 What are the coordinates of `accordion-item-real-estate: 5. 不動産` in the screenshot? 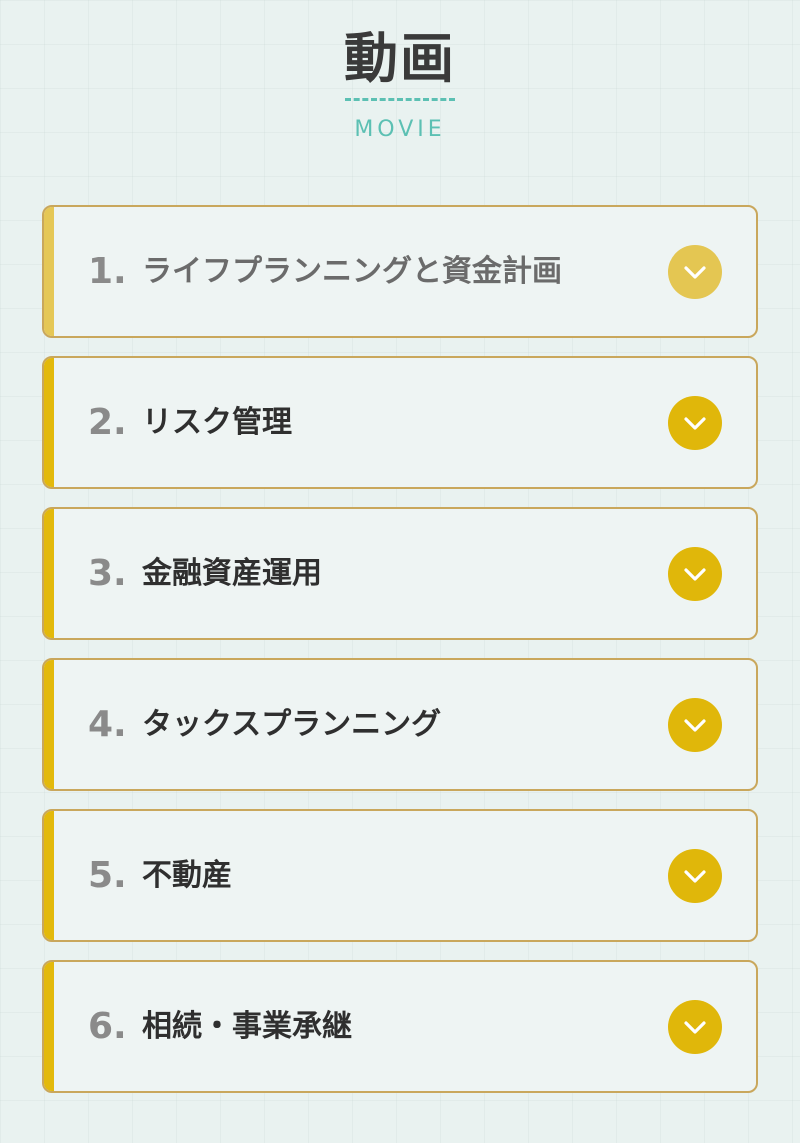 It's located at (400, 875).